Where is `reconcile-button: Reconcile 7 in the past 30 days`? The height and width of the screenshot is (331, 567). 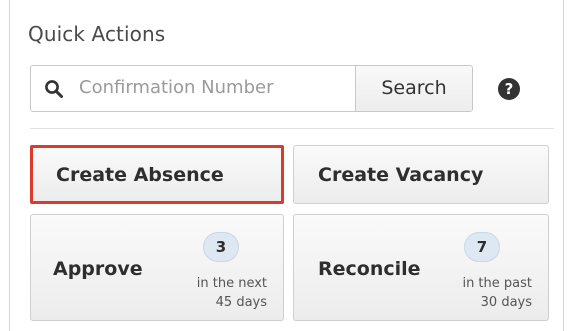
reconcile-button: Reconcile 7 in the past 30 days is located at coordinates (421, 267).